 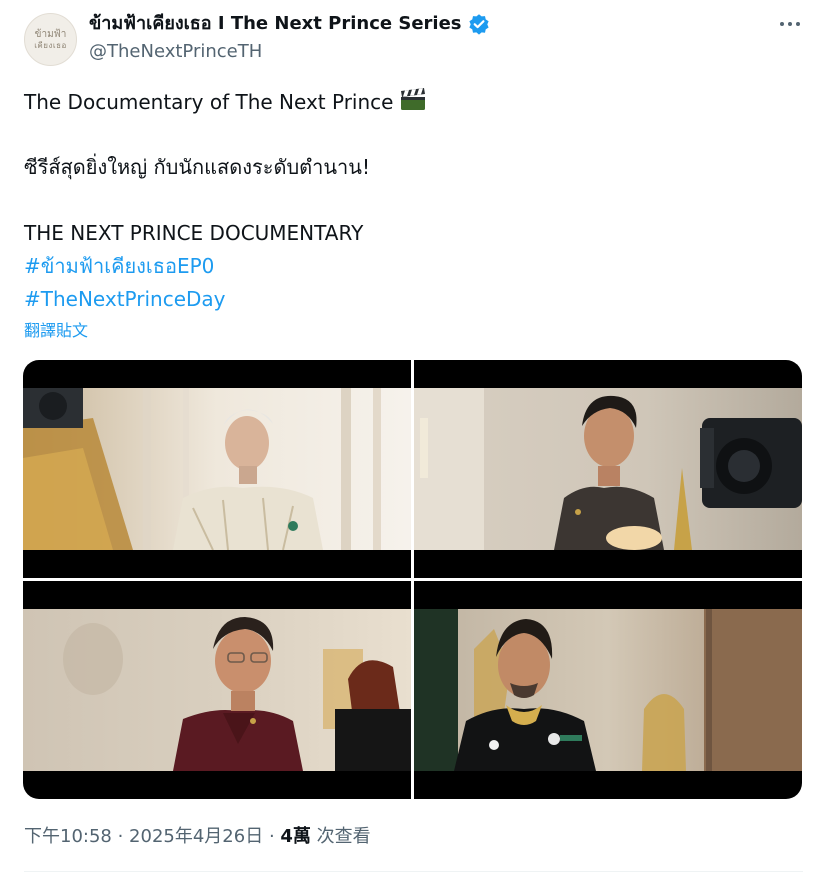 I want to click on photo-elder-man-white-costume, so click(x=217, y=469).